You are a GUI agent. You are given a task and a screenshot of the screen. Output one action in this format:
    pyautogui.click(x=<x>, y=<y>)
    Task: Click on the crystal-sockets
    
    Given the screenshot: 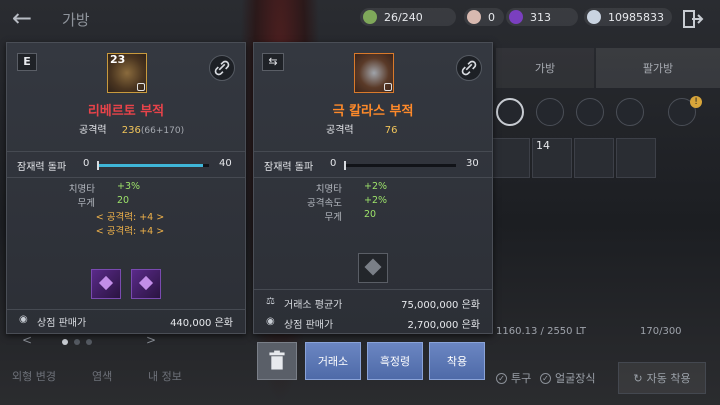 What is the action you would take?
    pyautogui.click(x=126, y=284)
    